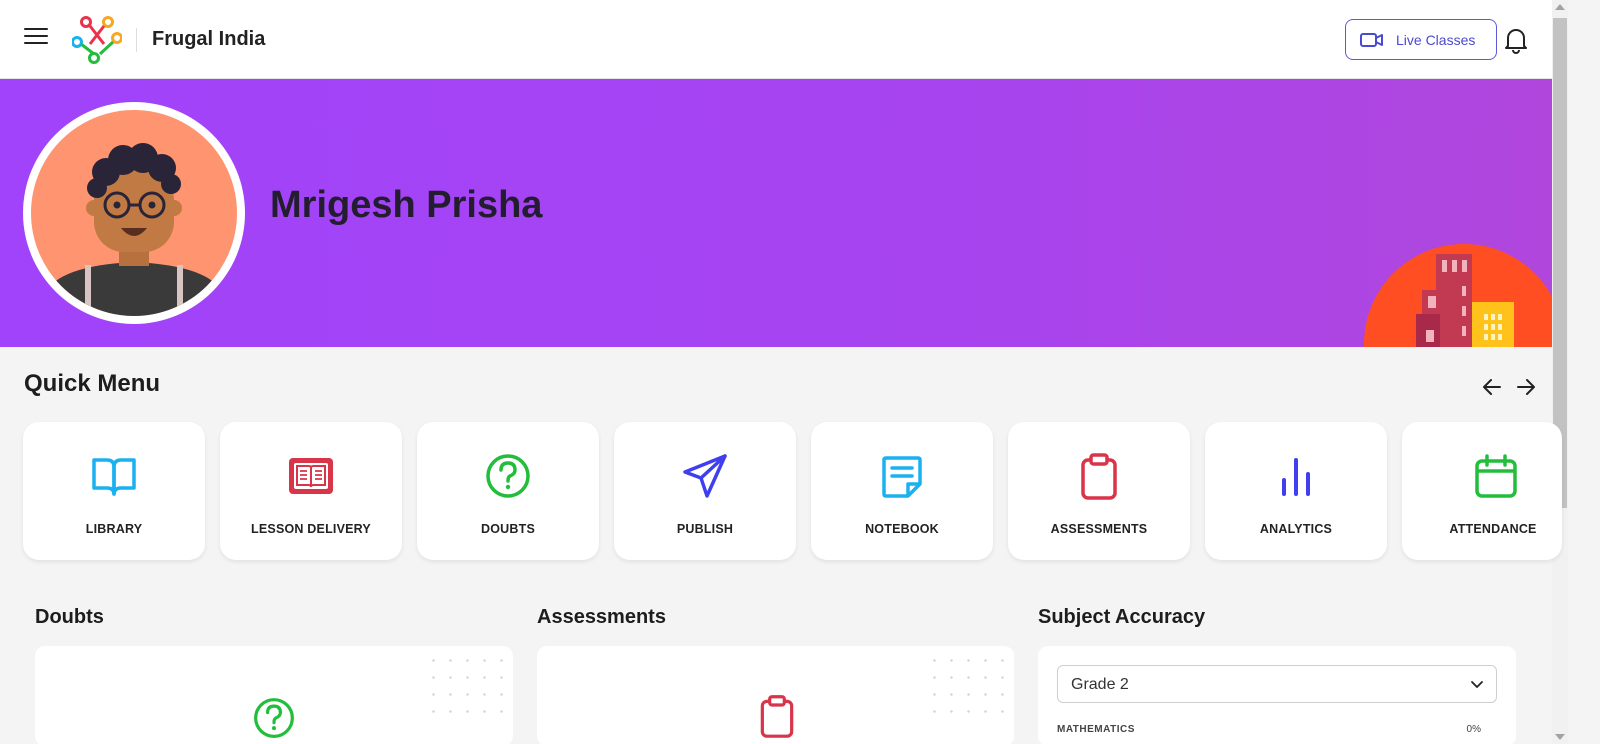  I want to click on quick-menu-doubts: DOUBTS, so click(508, 491).